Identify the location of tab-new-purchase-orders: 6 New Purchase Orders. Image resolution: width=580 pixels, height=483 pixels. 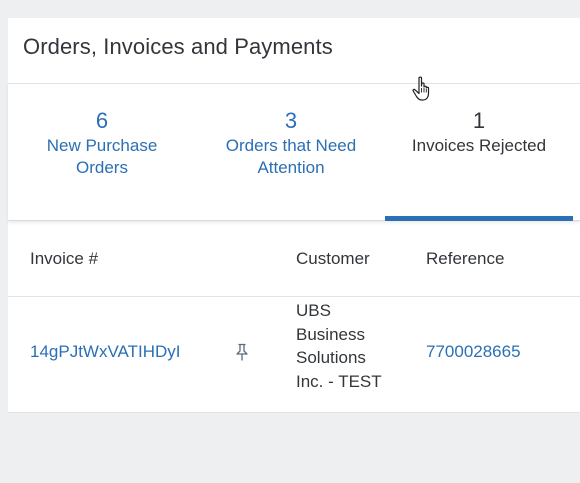
(102, 152).